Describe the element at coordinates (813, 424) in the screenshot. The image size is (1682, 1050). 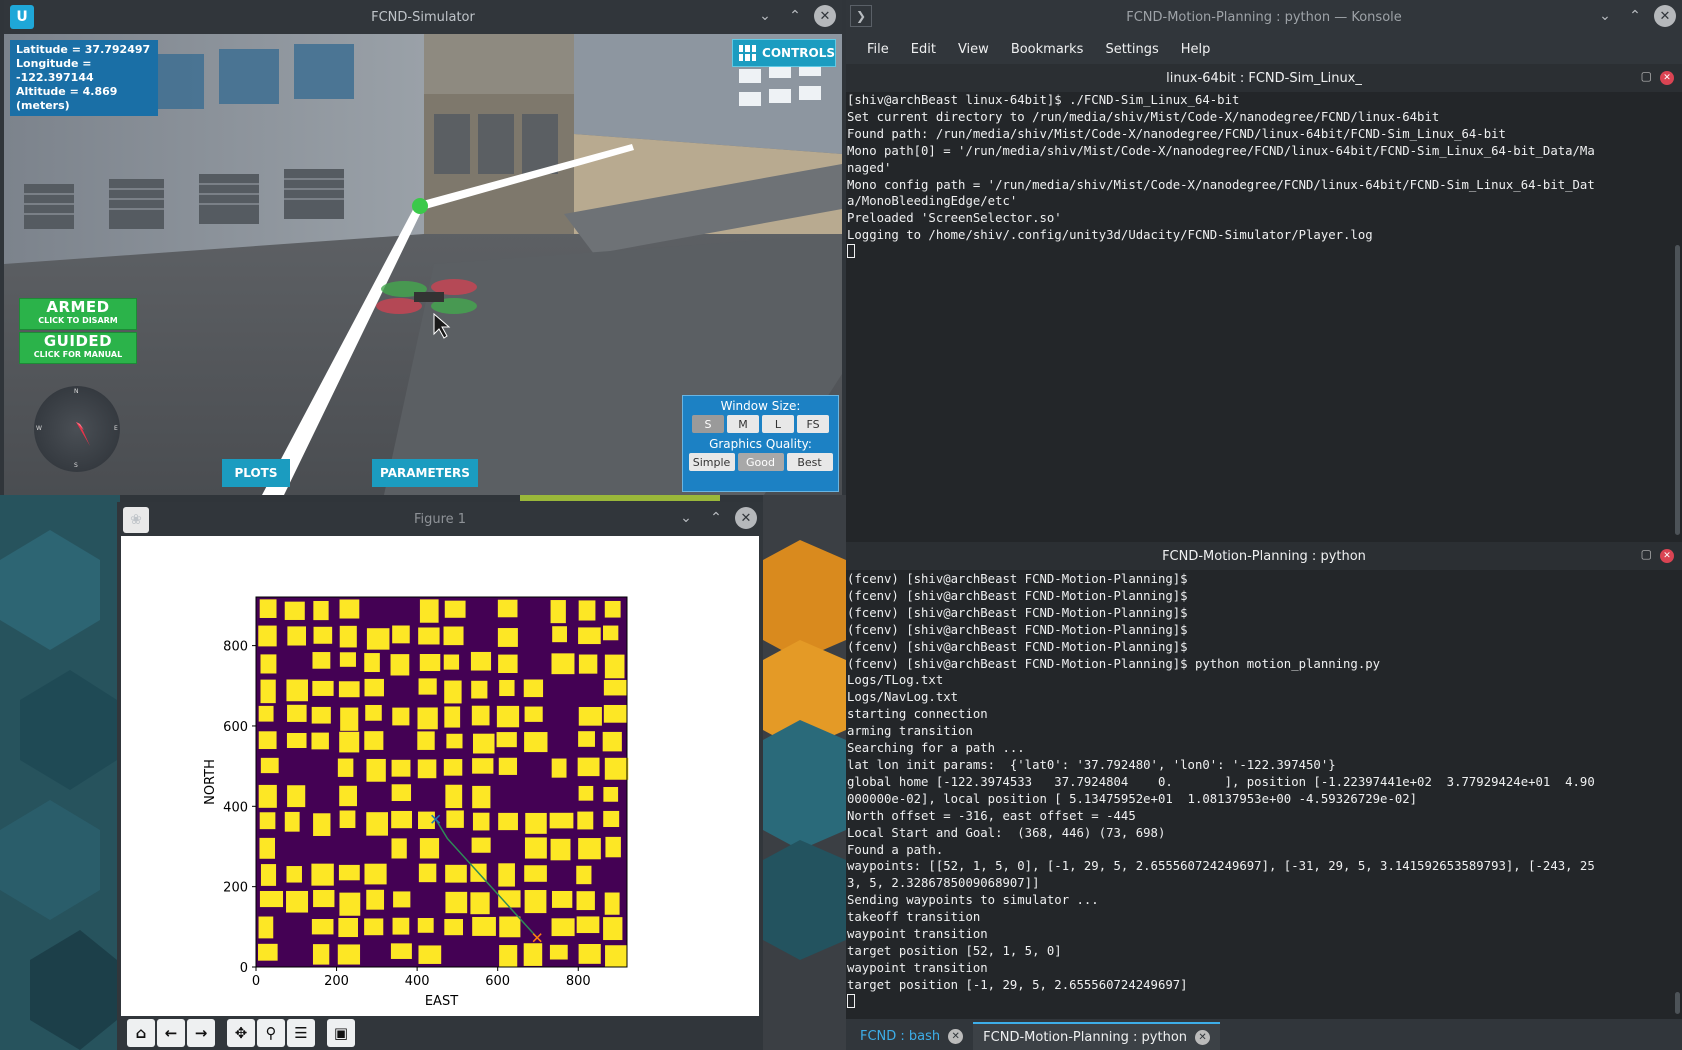
I see `size-option-fs: FS` at that location.